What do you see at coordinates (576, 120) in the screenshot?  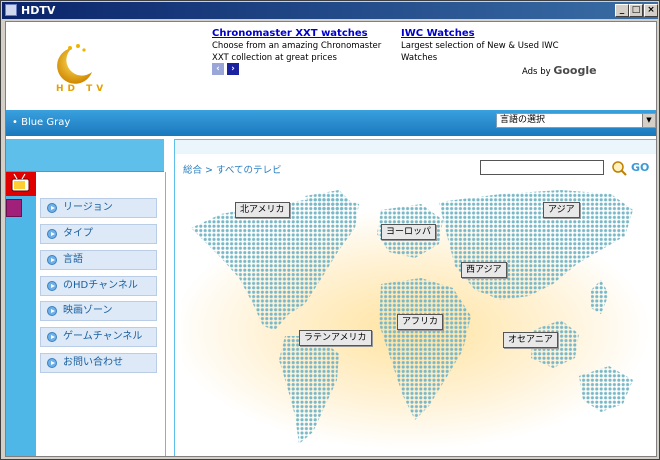 I see `language-select: 言語の選択 ▼` at bounding box center [576, 120].